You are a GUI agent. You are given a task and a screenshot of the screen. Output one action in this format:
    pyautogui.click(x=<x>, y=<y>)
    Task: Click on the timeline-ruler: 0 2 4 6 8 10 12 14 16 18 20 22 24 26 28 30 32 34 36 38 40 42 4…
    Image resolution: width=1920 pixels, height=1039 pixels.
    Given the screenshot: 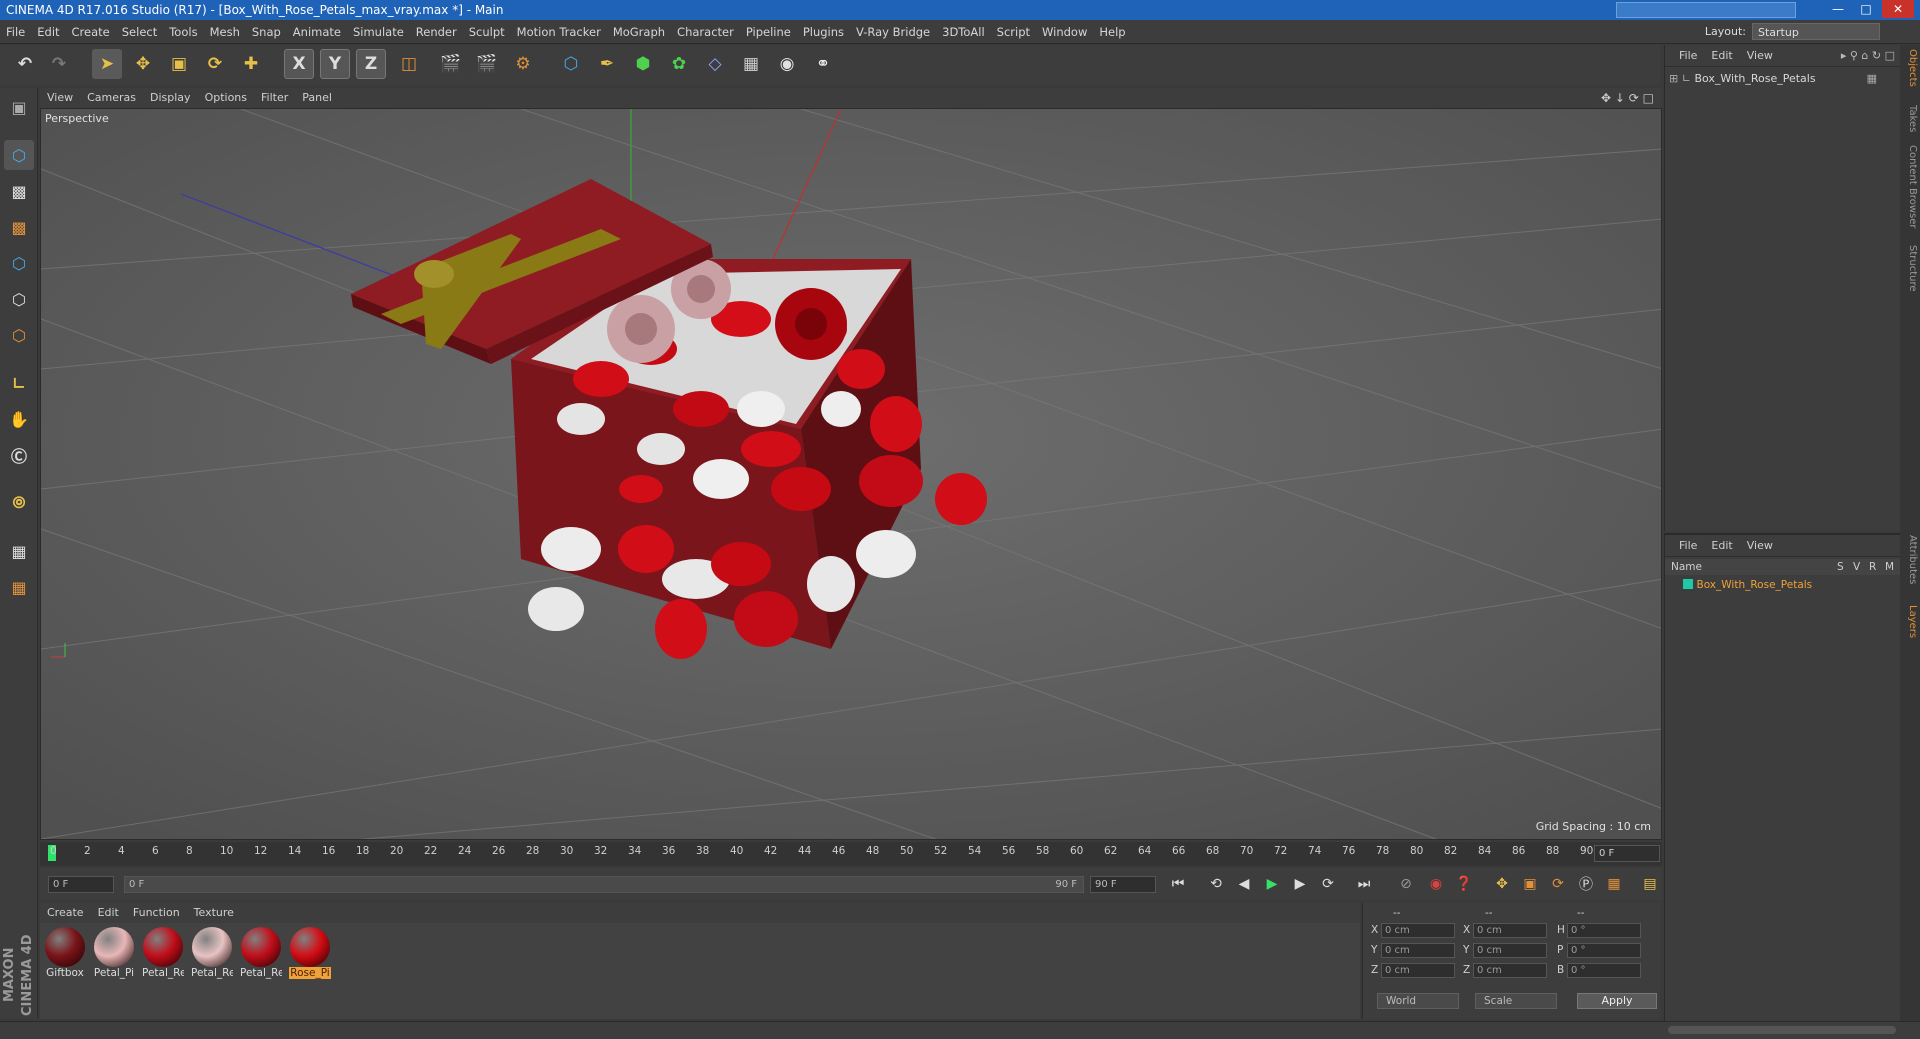 What is the action you would take?
    pyautogui.click(x=851, y=854)
    